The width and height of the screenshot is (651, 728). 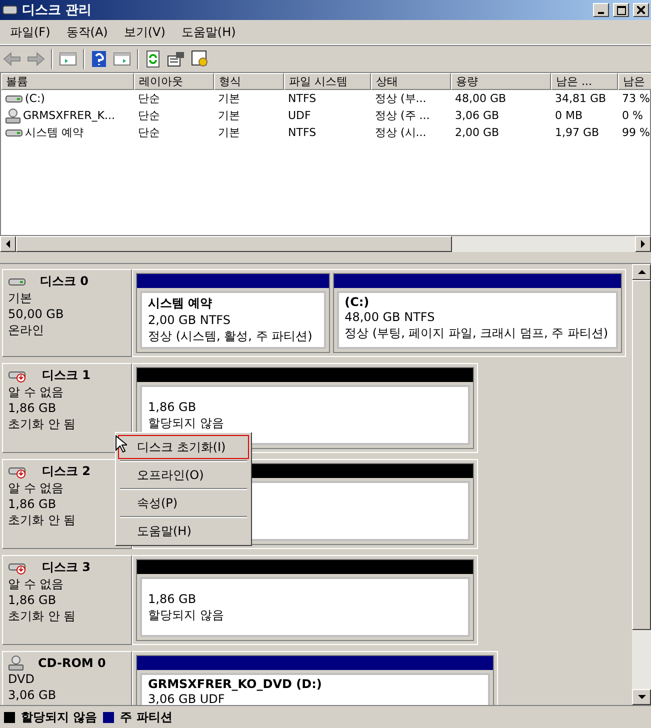 I want to click on partition-title: GRMSXFRER_KO_DVD (D:), so click(x=235, y=684).